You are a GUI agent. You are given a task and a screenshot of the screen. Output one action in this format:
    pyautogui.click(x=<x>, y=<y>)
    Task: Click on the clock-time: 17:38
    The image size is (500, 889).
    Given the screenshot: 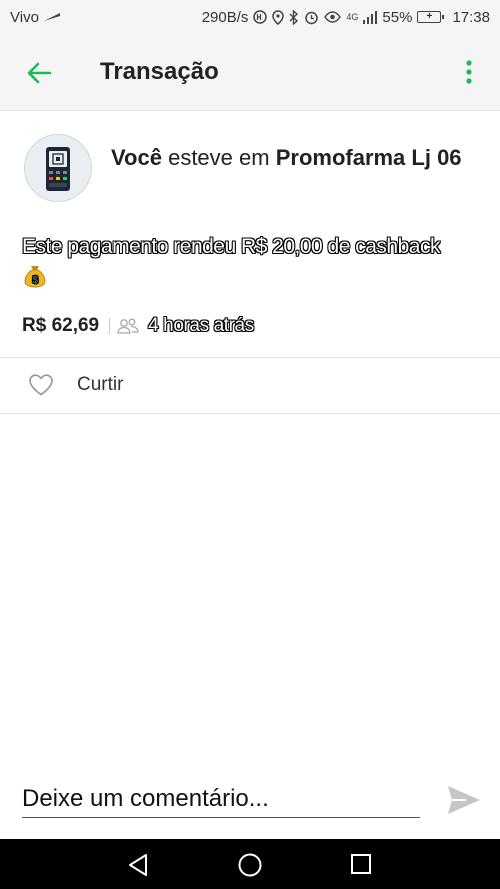 What is the action you would take?
    pyautogui.click(x=471, y=17)
    